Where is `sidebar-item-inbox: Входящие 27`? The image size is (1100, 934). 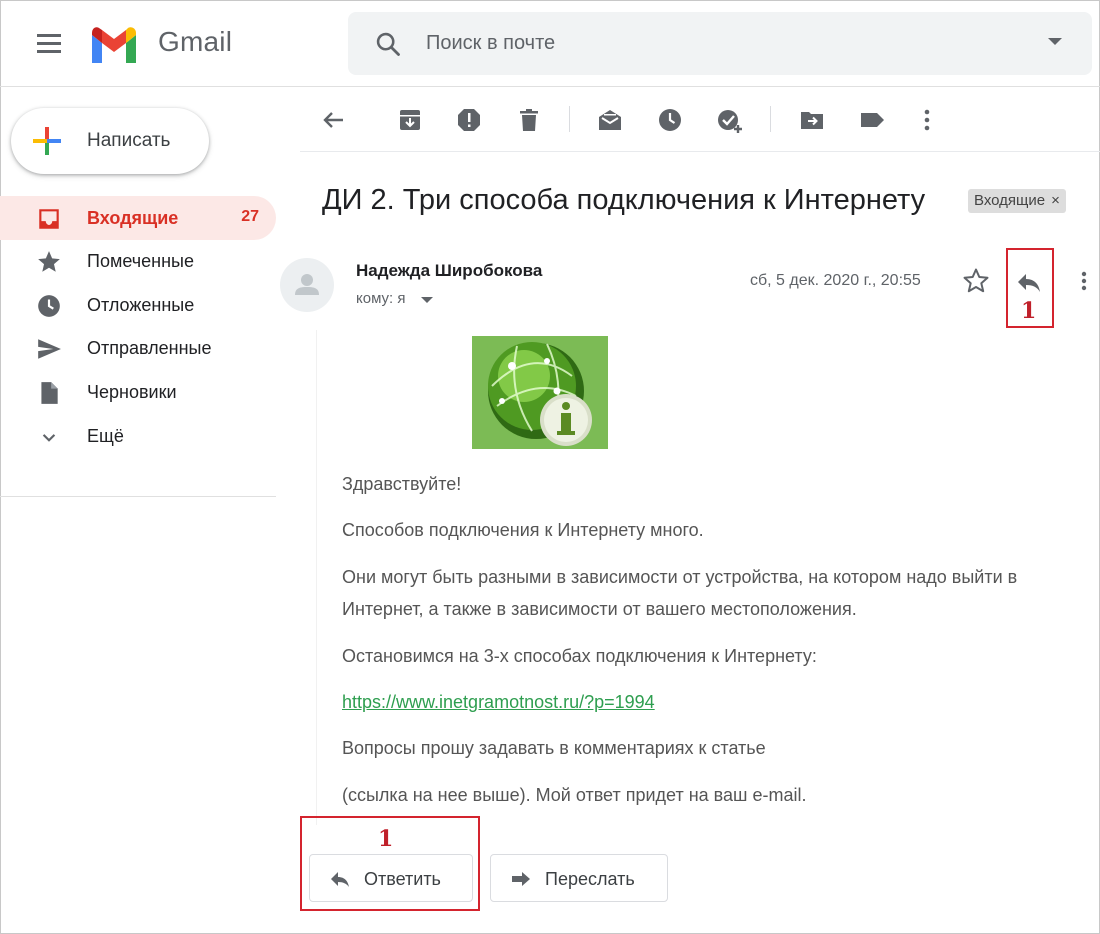 sidebar-item-inbox: Входящие 27 is located at coordinates (138, 218).